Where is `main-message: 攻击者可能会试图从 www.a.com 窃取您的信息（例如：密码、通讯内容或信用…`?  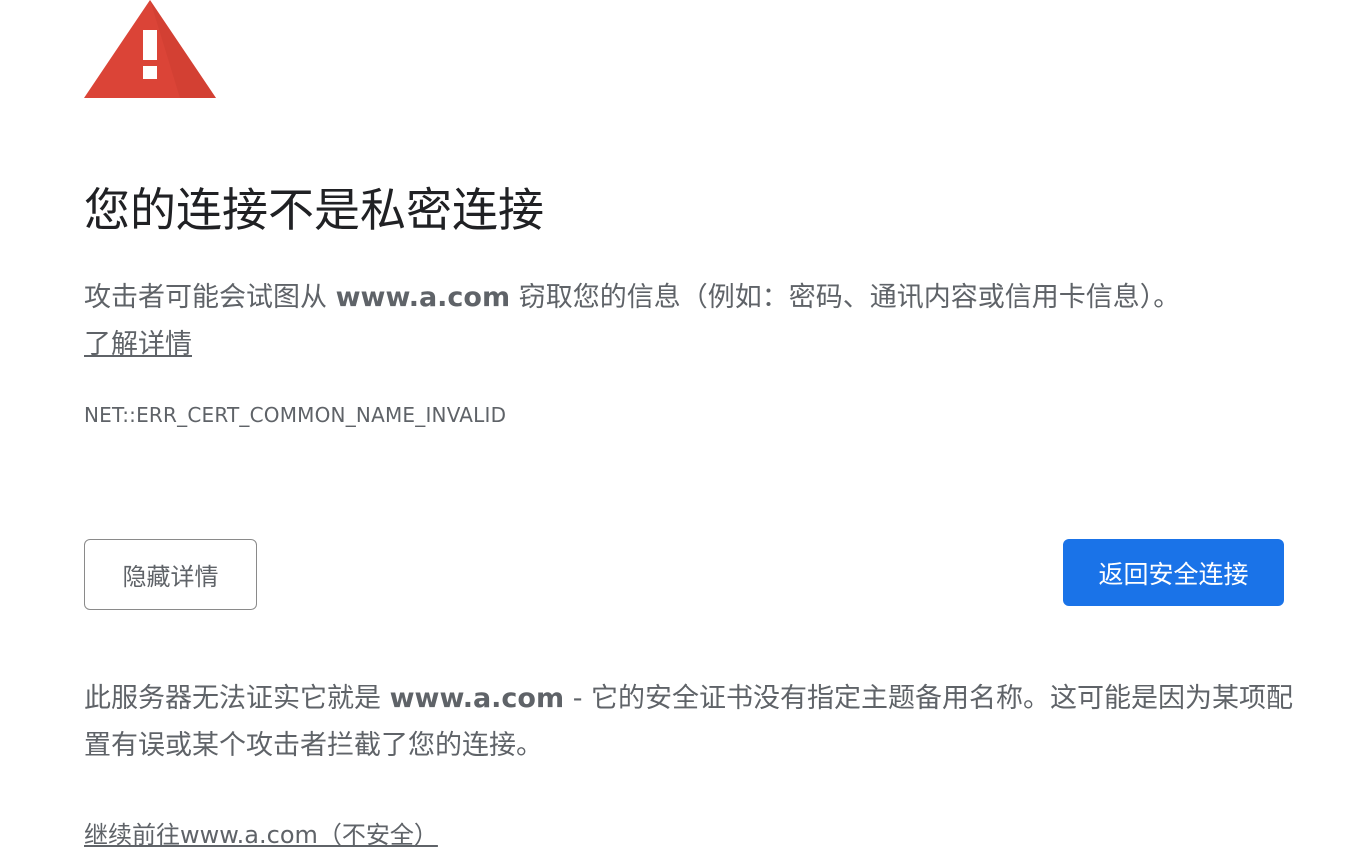
main-message: 攻击者可能会试图从 www.a.com 窃取您的信息（例如：密码、通讯内容或信用… is located at coordinates (694, 321).